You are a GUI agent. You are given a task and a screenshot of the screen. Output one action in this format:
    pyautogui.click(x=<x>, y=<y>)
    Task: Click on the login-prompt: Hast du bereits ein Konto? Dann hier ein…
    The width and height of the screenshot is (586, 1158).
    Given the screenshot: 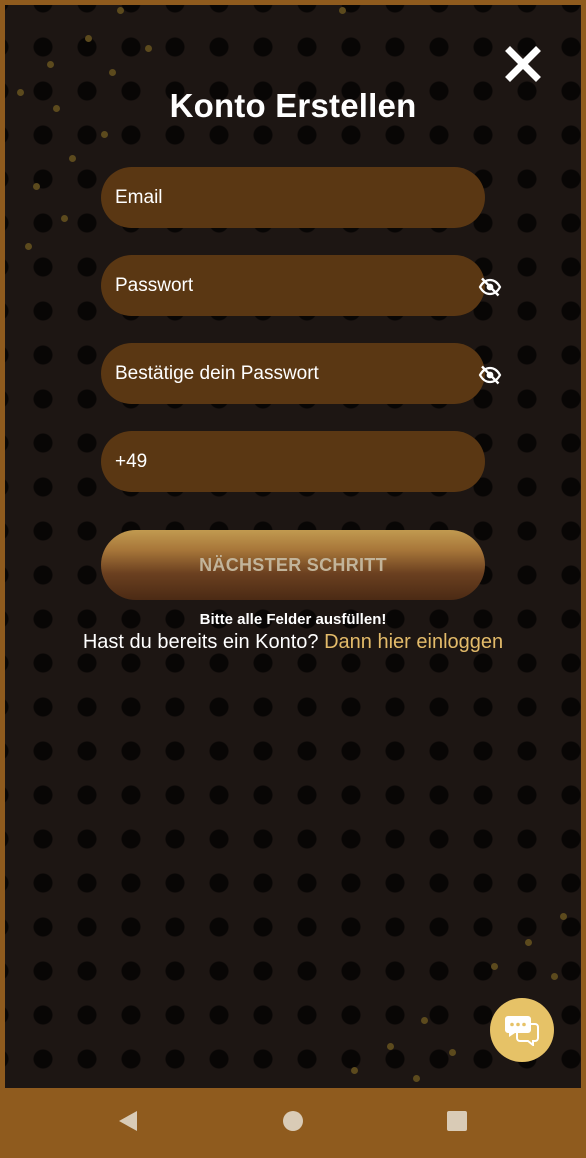 What is the action you would take?
    pyautogui.click(x=293, y=642)
    